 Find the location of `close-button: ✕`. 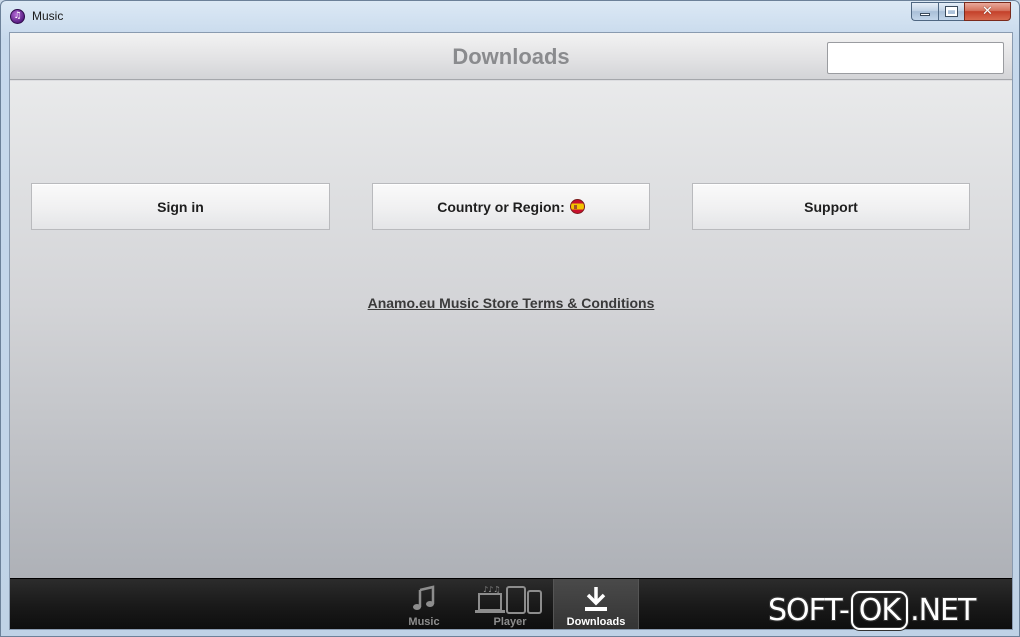

close-button: ✕ is located at coordinates (987, 11).